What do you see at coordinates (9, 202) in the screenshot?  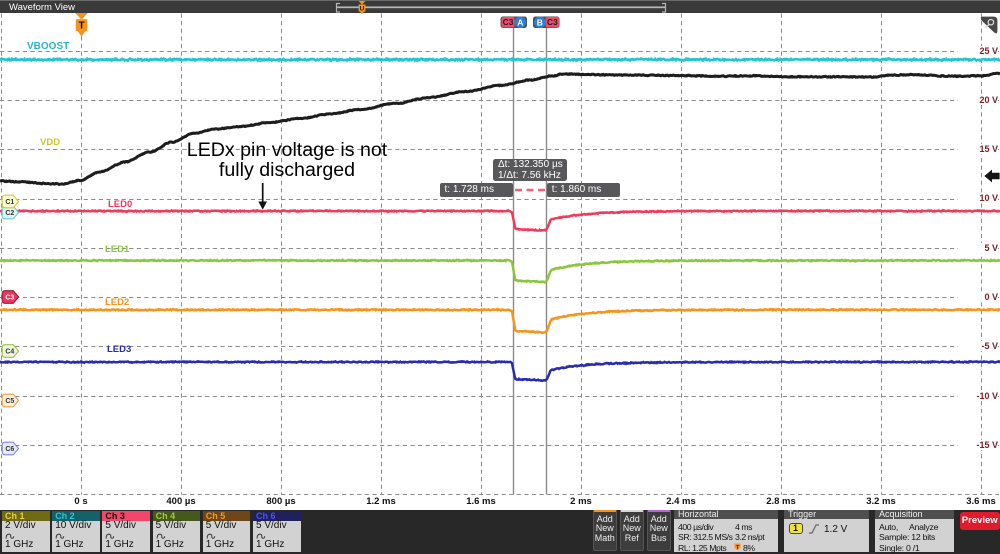 I see `svg-text: C1` at bounding box center [9, 202].